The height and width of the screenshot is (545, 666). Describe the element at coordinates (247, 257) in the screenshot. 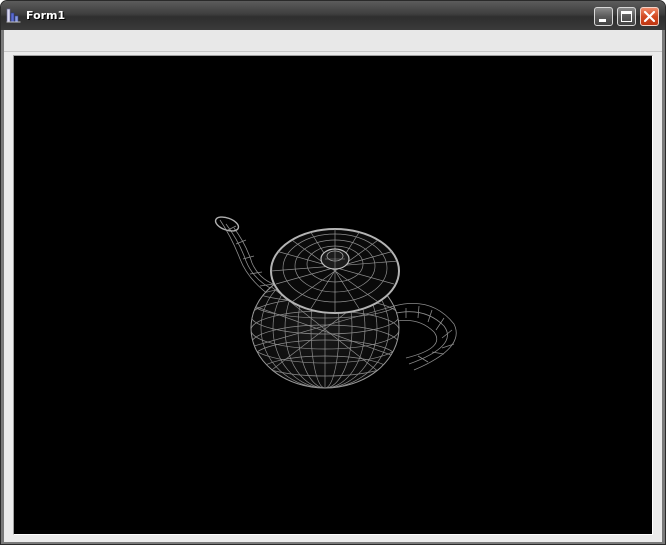

I see `teapot-spout` at that location.